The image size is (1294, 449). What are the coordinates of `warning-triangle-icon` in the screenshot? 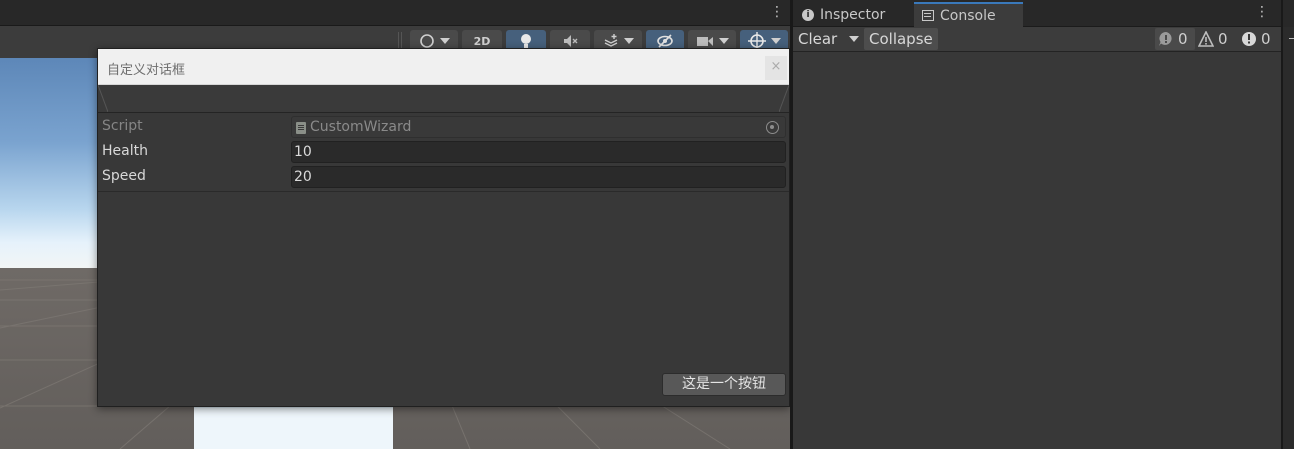 It's located at (1206, 39).